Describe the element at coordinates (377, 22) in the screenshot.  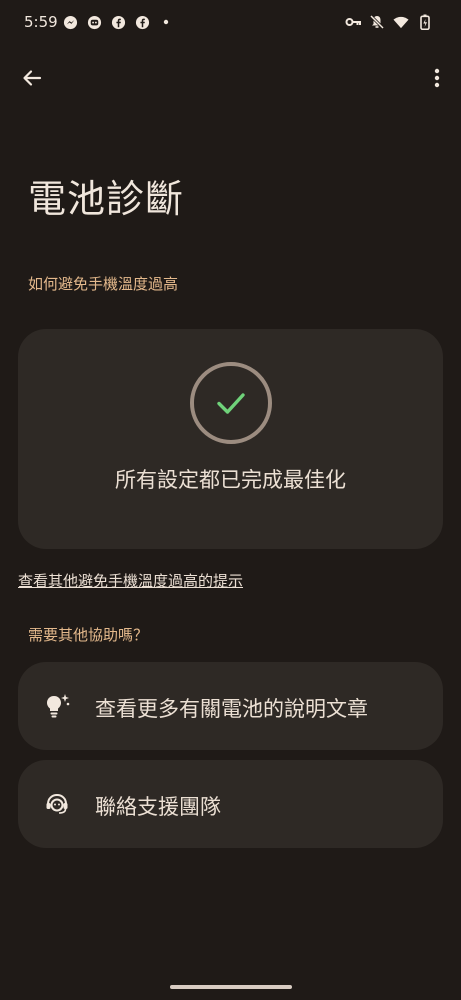
I see `mute-icon` at that location.